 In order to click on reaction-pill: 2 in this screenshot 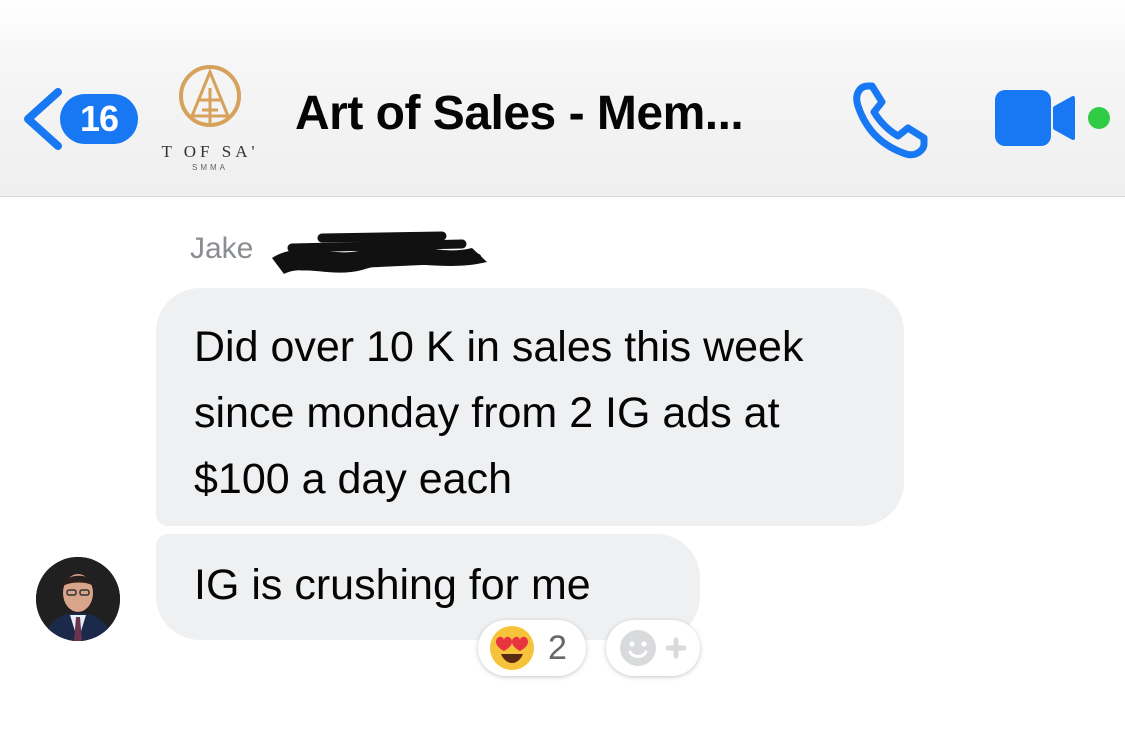, I will do `click(532, 648)`.